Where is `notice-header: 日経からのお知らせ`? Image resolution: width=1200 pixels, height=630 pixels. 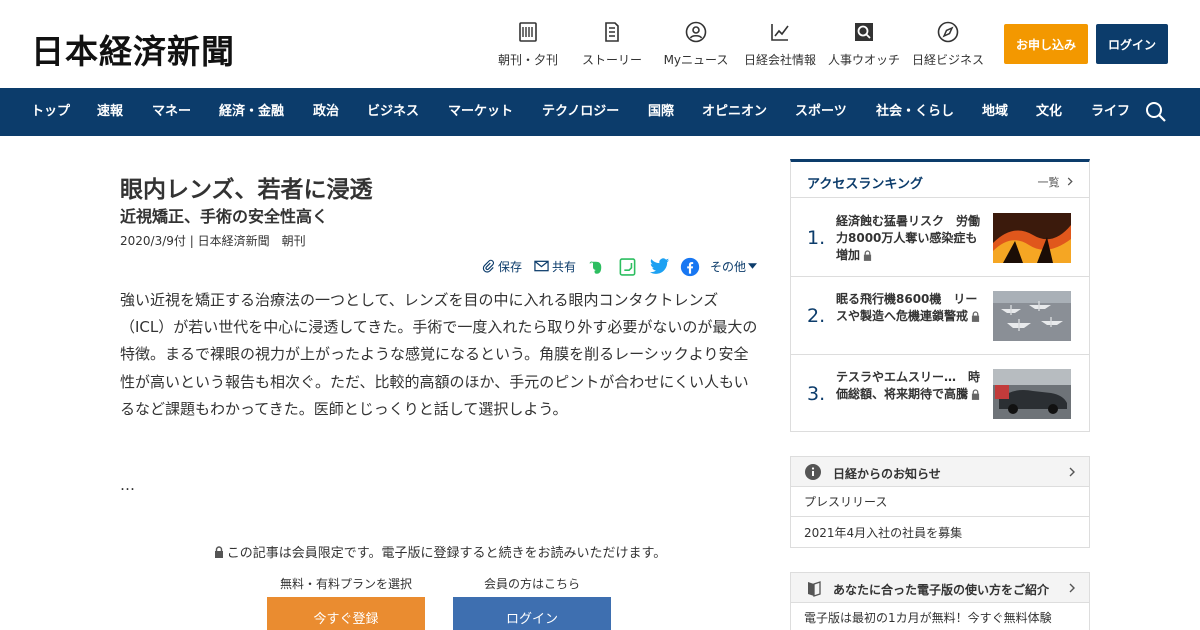
notice-header: 日経からのお知らせ is located at coordinates (940, 472).